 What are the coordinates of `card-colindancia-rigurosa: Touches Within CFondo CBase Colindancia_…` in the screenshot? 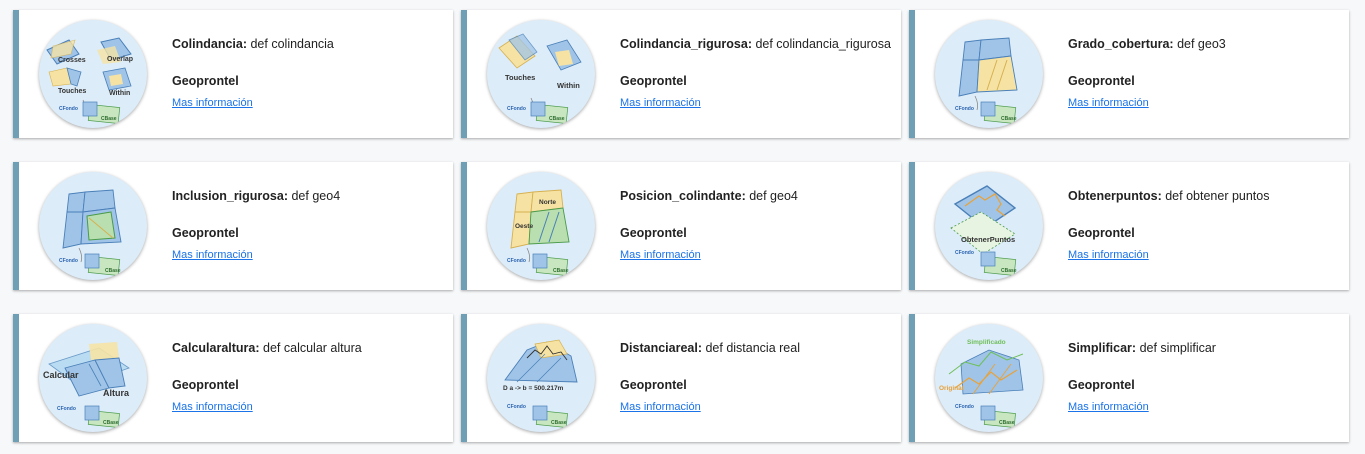 It's located at (681, 74).